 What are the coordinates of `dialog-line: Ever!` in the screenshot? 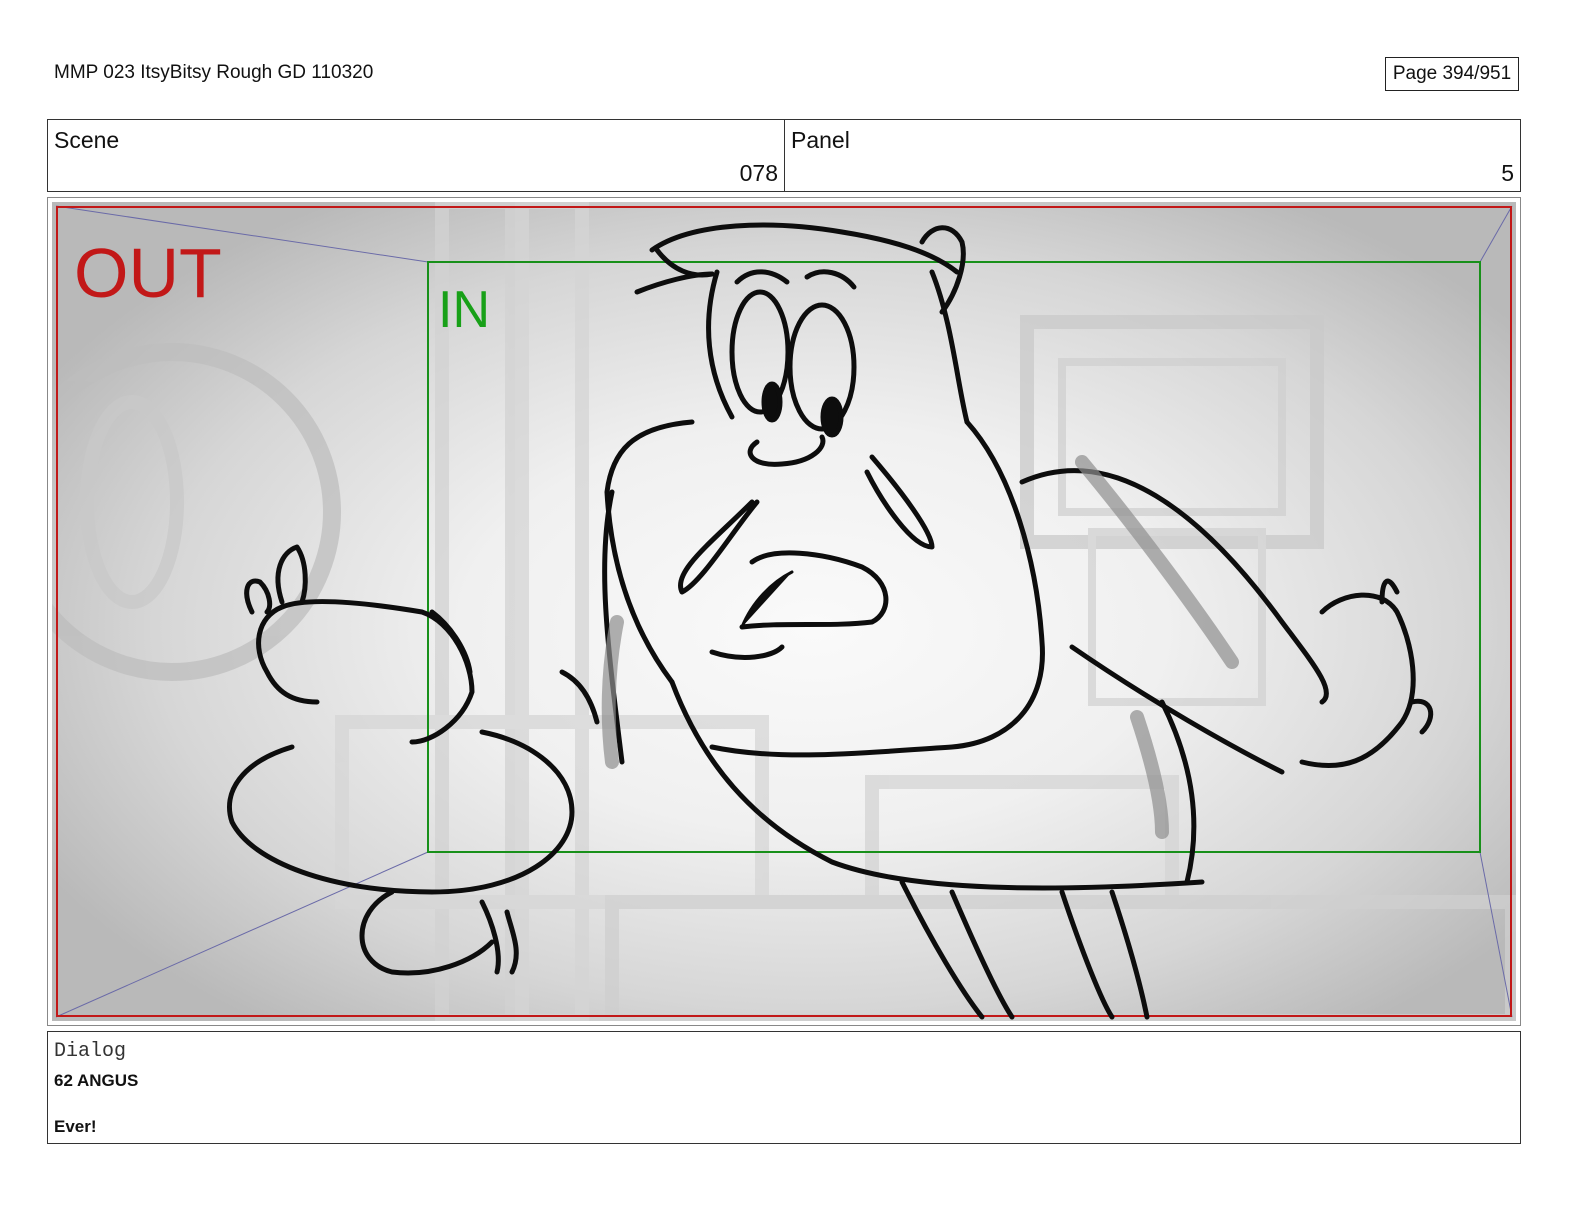 It's located at (75, 1126).